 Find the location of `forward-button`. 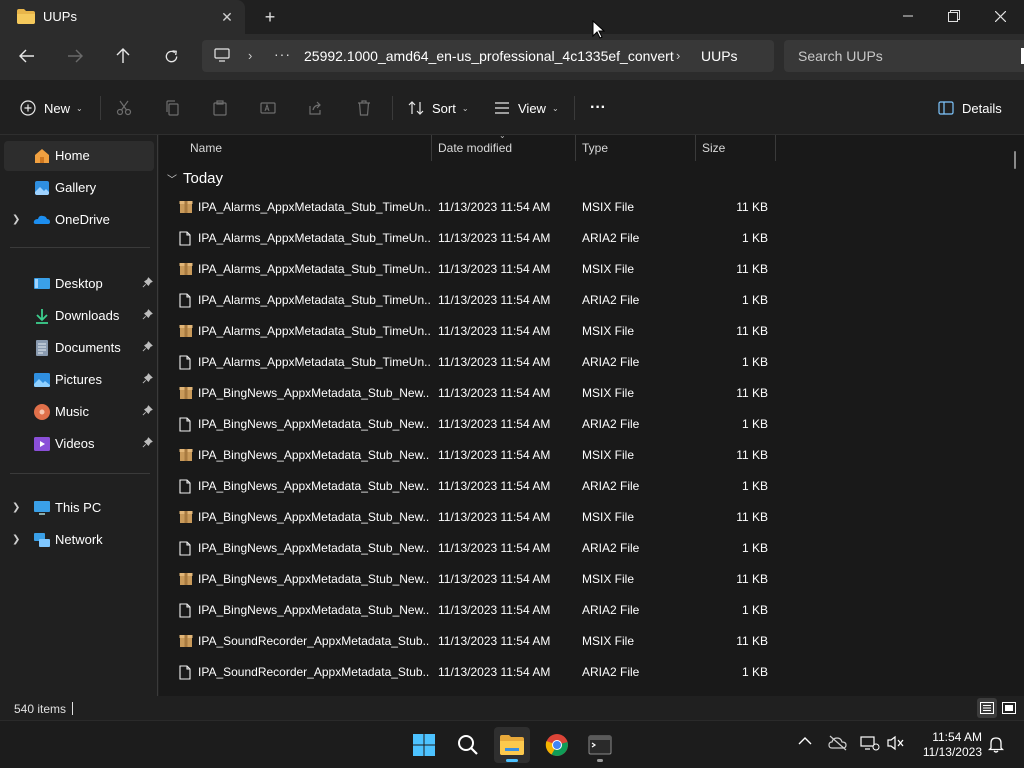

forward-button is located at coordinates (75, 56).